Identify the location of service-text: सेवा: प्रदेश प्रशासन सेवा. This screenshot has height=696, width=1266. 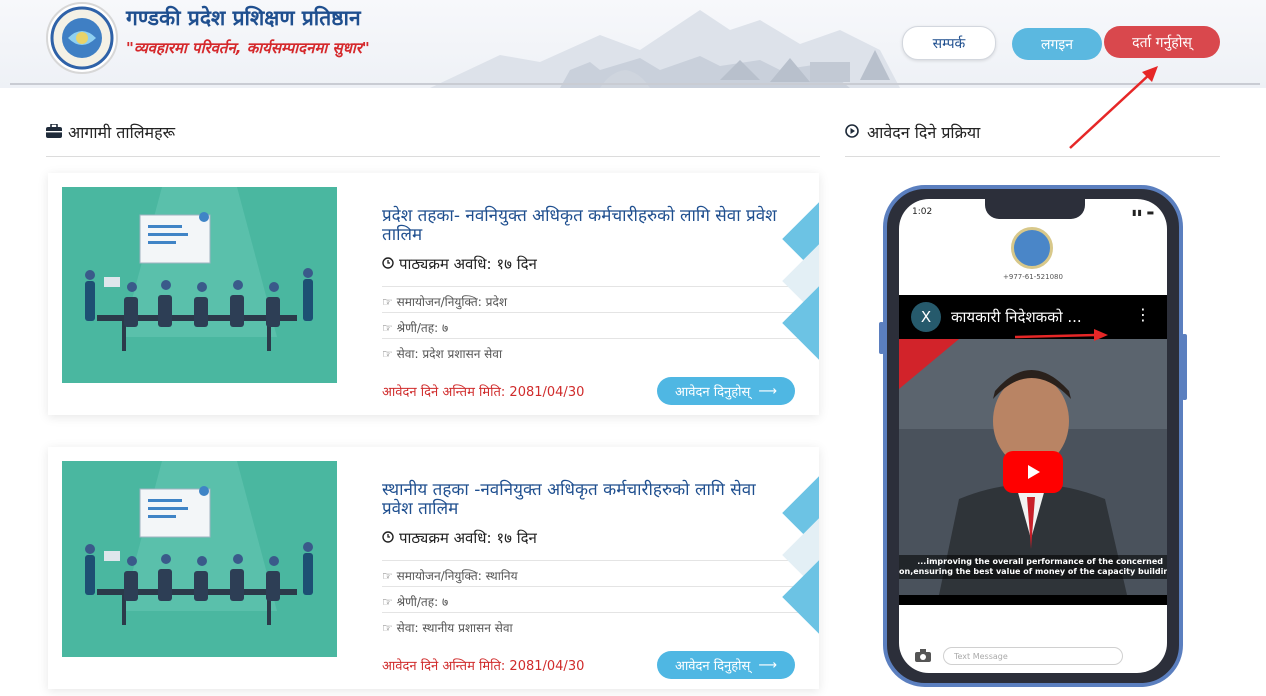
(449, 354).